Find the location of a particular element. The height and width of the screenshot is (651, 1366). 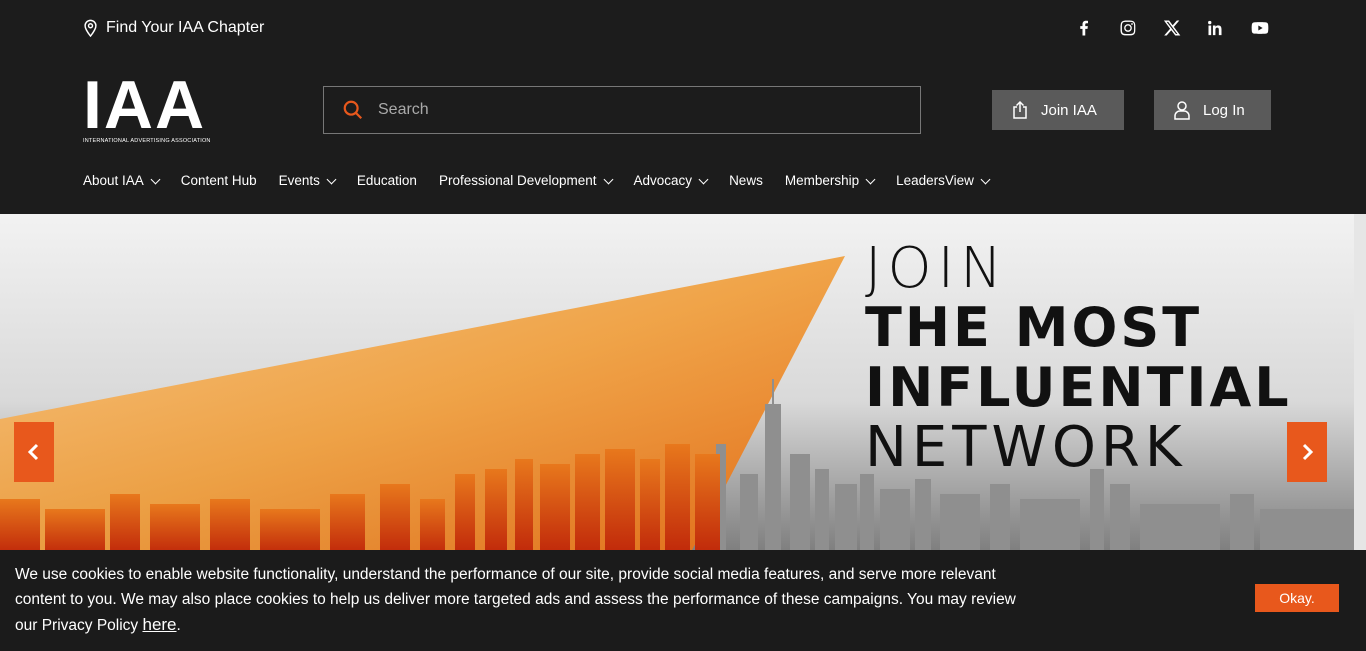

search-icon is located at coordinates (353, 110).